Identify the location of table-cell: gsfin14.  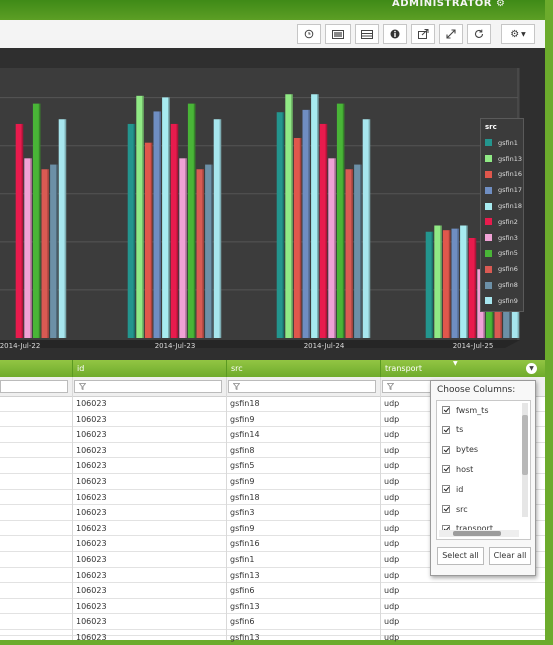
(245, 435).